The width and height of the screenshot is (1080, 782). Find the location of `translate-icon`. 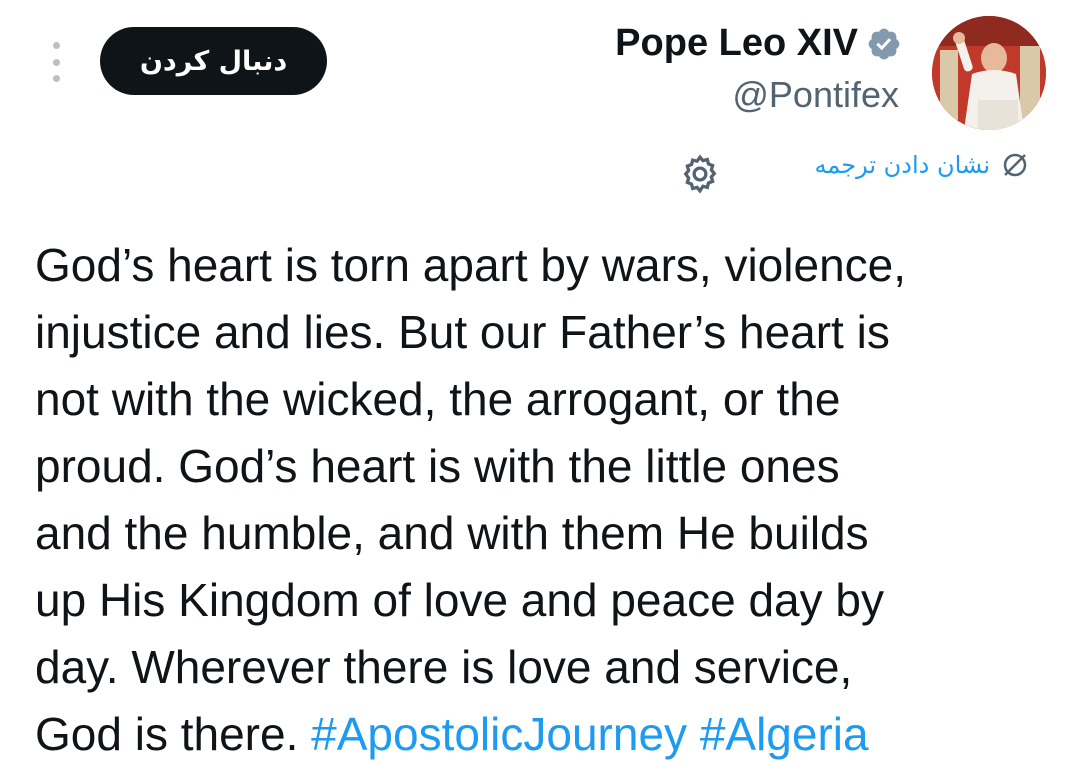

translate-icon is located at coordinates (1015, 165).